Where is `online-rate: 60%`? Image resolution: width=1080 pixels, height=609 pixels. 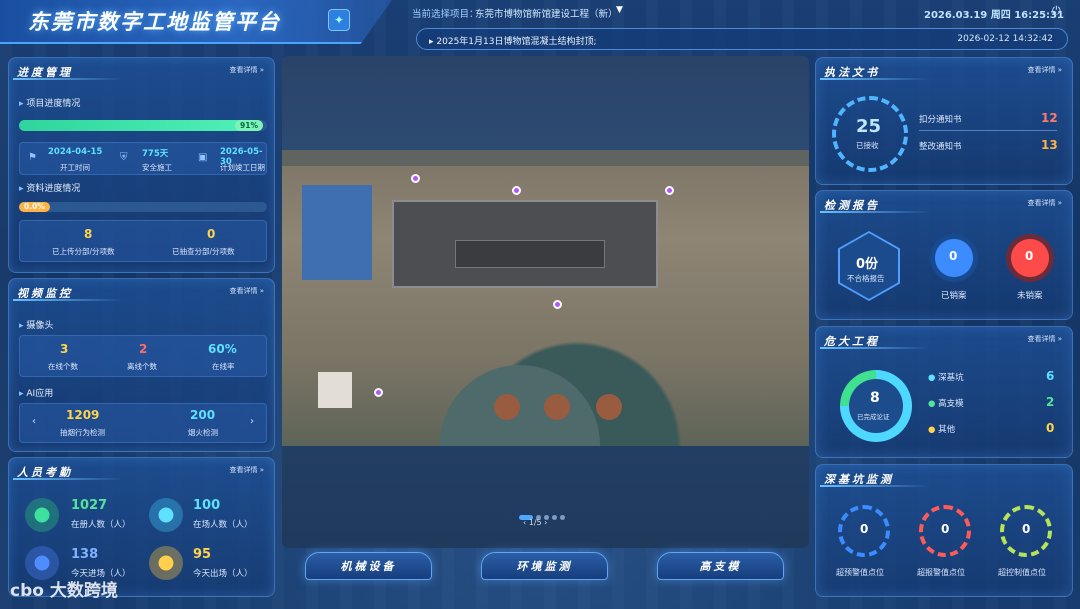
online-rate: 60% is located at coordinates (222, 349).